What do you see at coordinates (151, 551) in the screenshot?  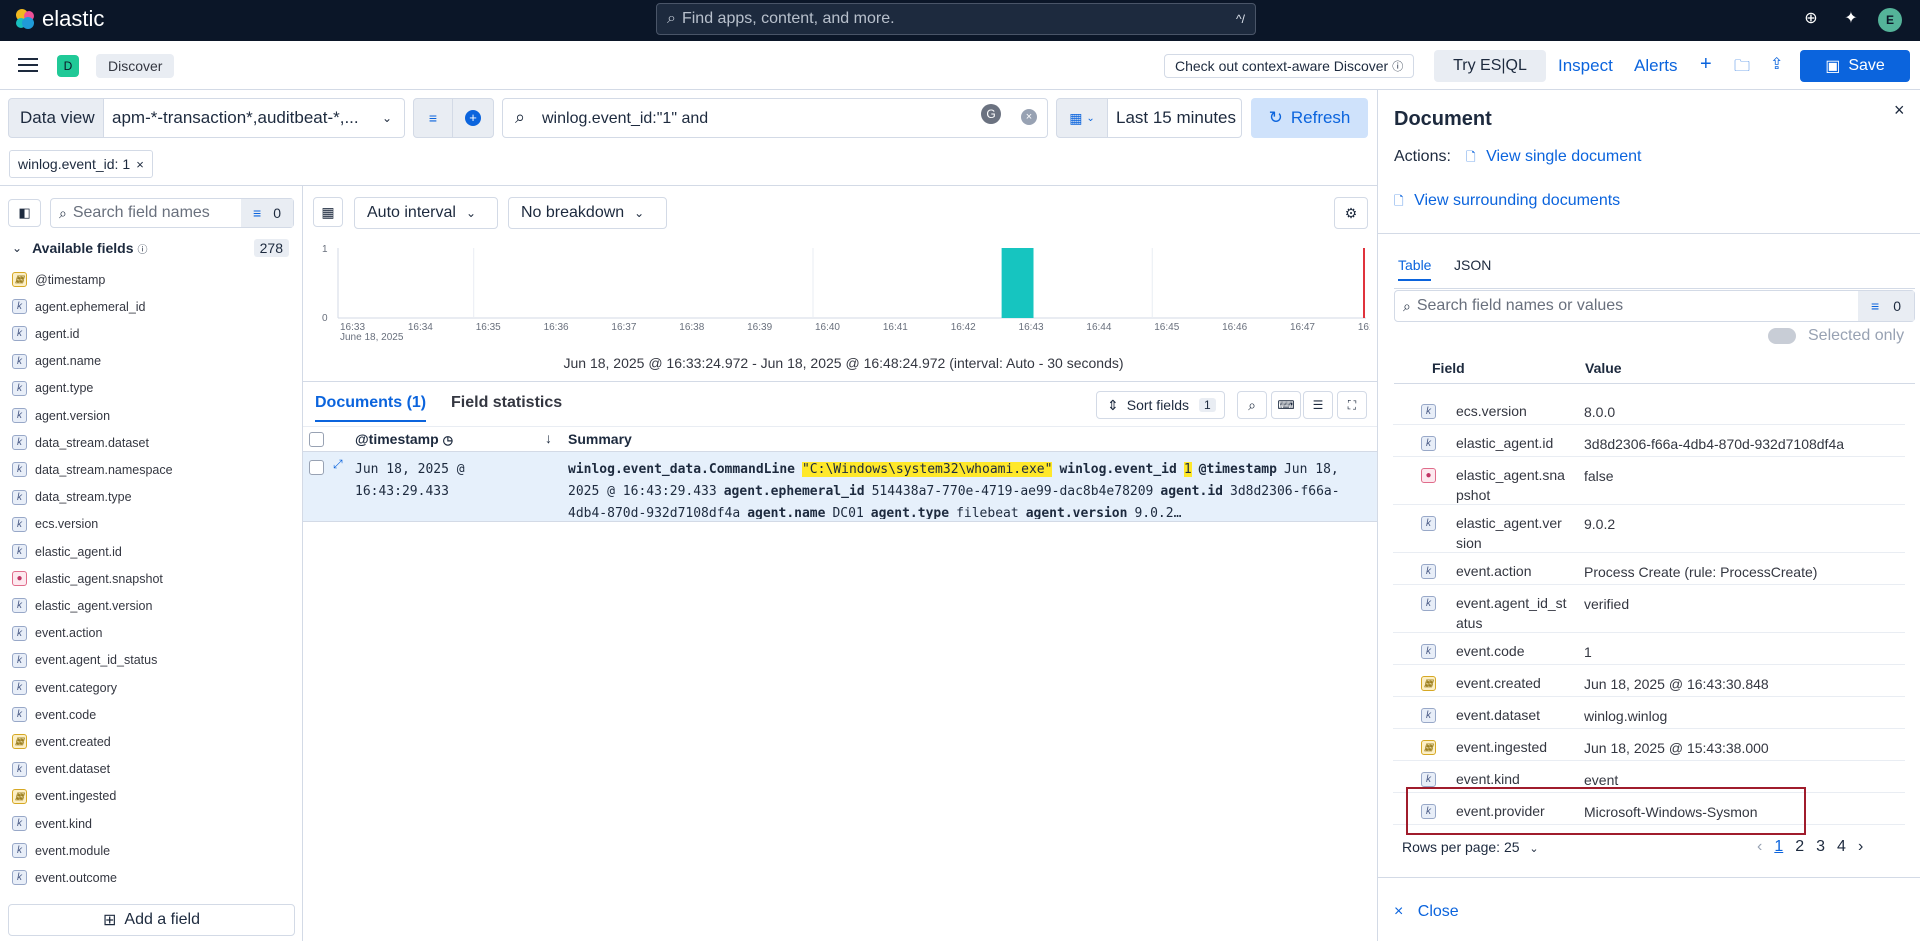 I see `field-list-item: k elastic_agent.id` at bounding box center [151, 551].